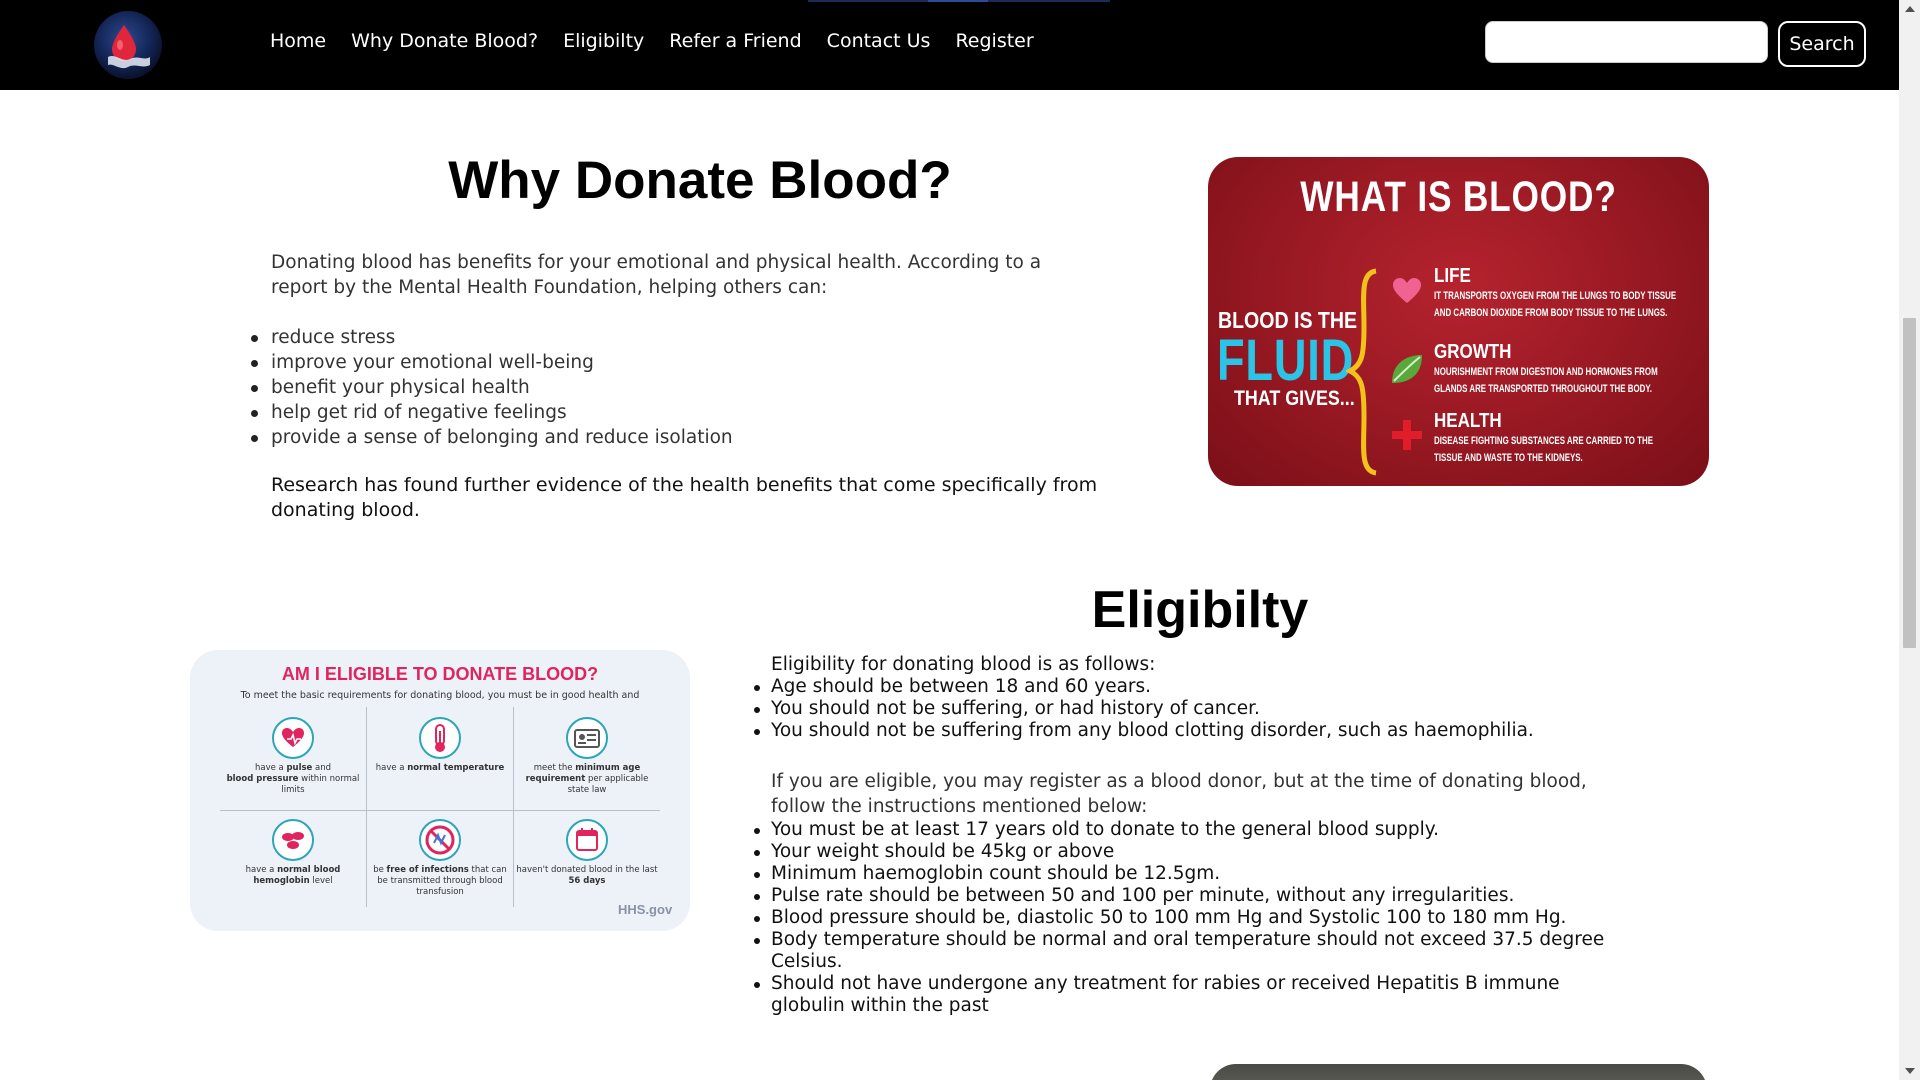  Describe the element at coordinates (1458, 1072) in the screenshot. I see `next-section-image` at that location.